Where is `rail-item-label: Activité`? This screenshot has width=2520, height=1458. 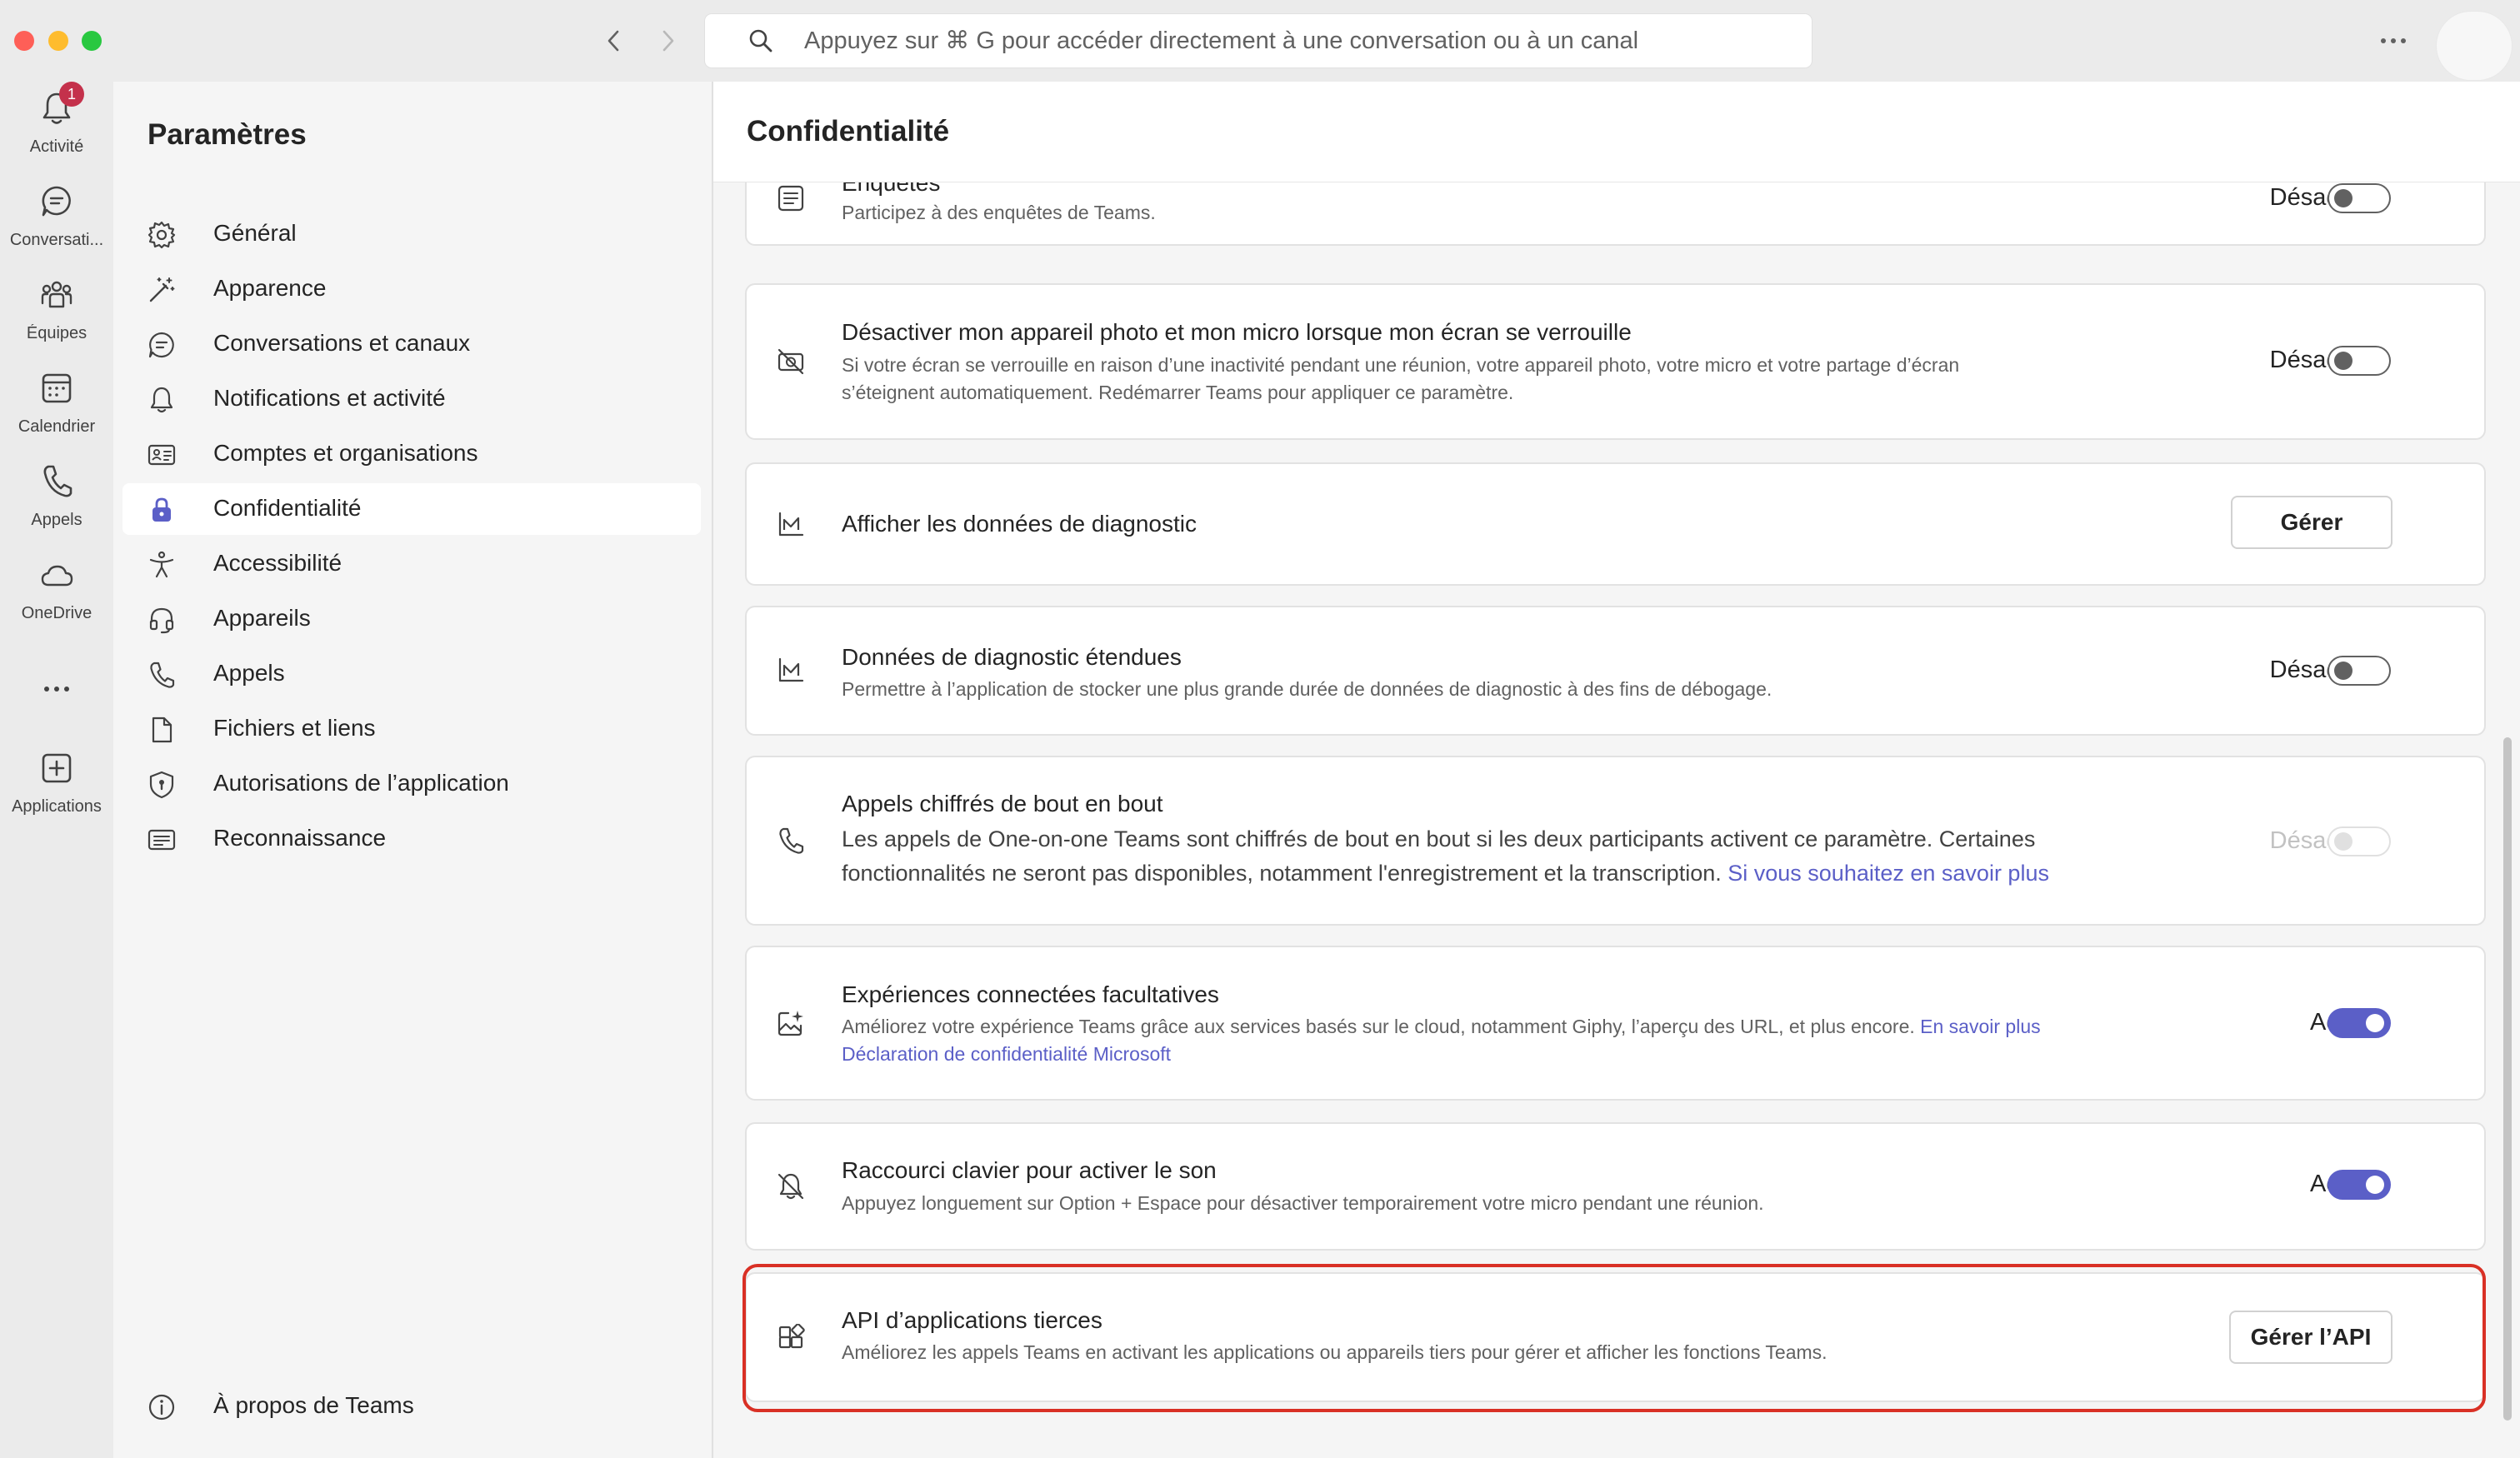
rail-item-label: Activité is located at coordinates (56, 146).